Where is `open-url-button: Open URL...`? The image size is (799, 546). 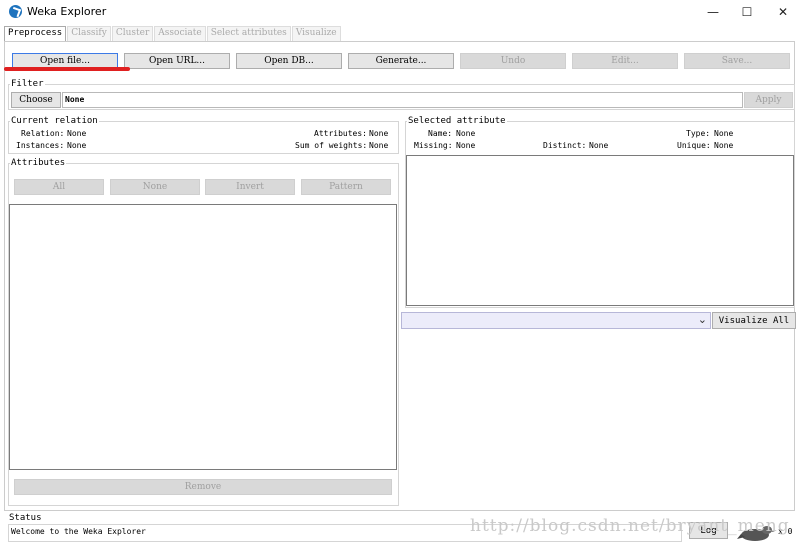
open-url-button: Open URL... is located at coordinates (177, 61).